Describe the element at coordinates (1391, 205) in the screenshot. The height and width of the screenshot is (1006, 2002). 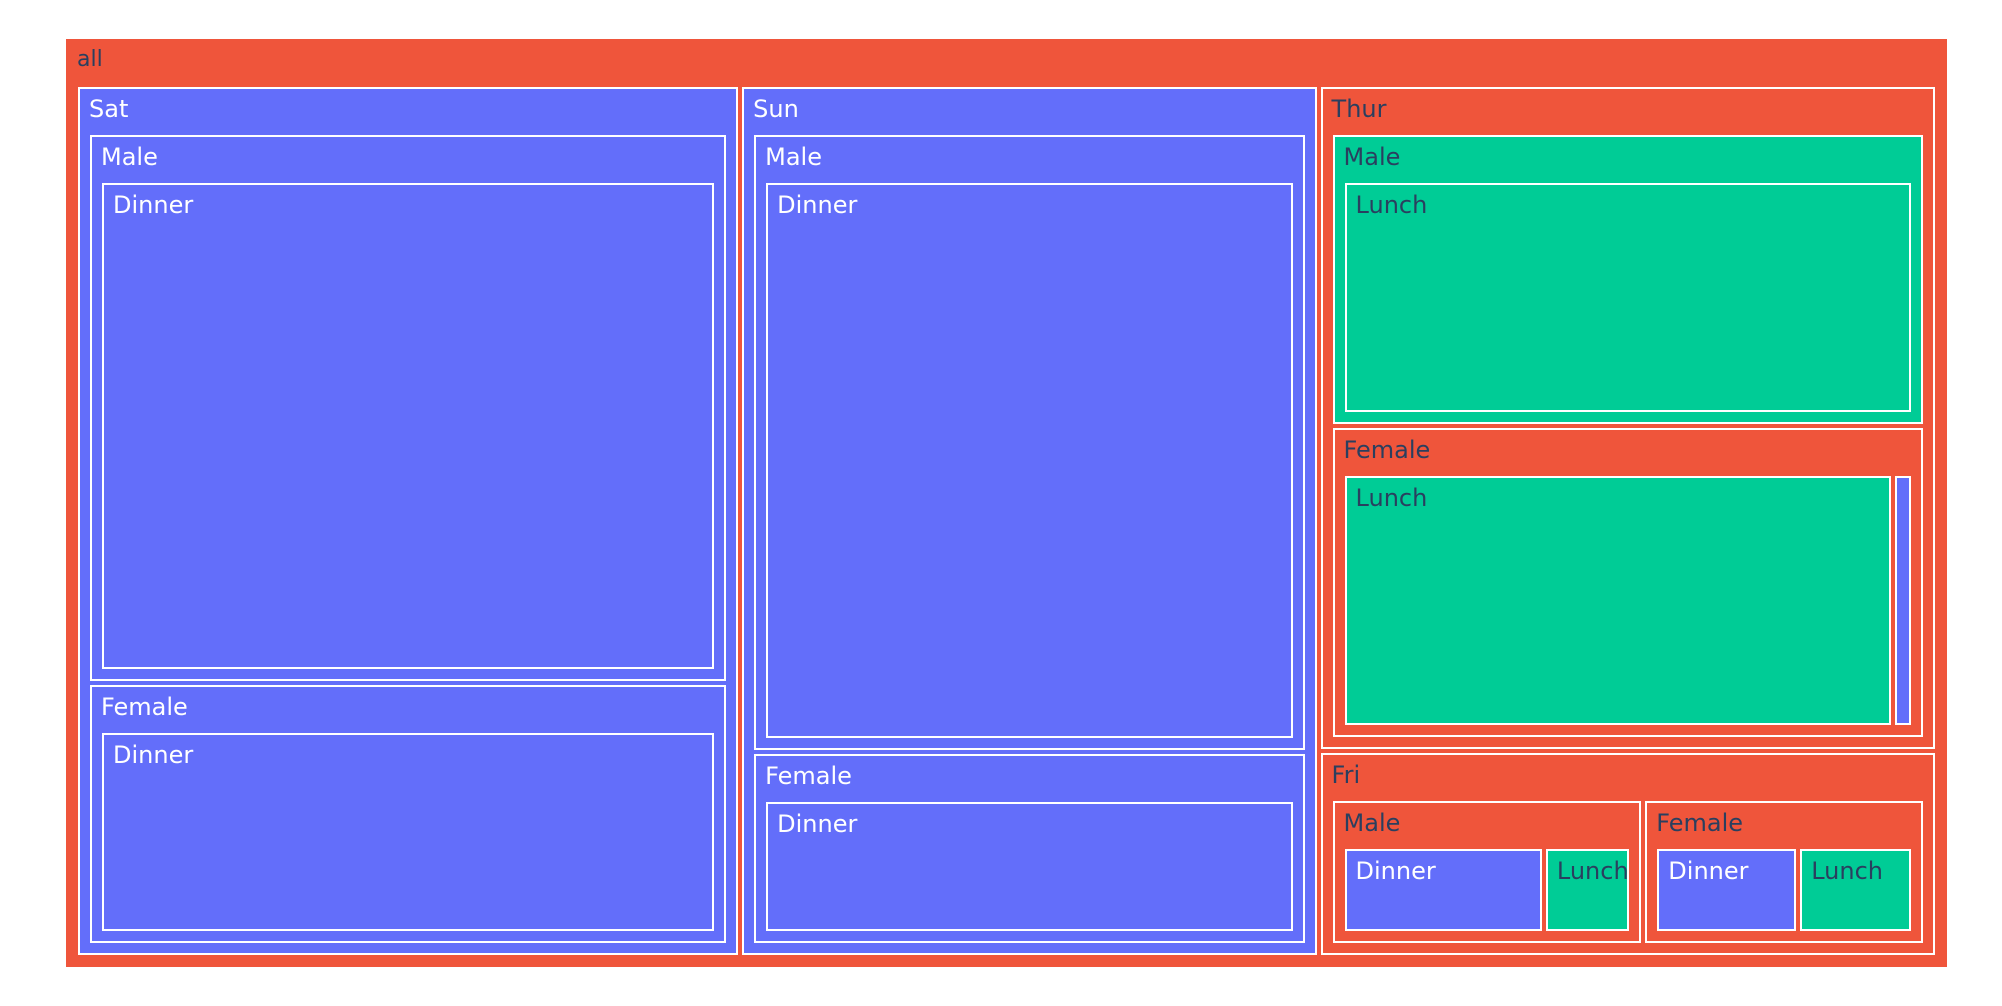
I see `label-all-thur-male-lunch: Lunch` at that location.